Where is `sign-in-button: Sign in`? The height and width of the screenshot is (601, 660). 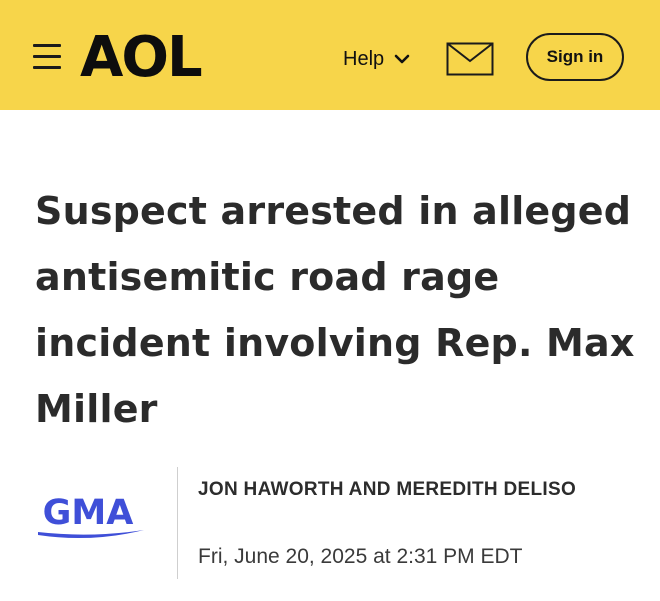
sign-in-button: Sign in is located at coordinates (575, 57).